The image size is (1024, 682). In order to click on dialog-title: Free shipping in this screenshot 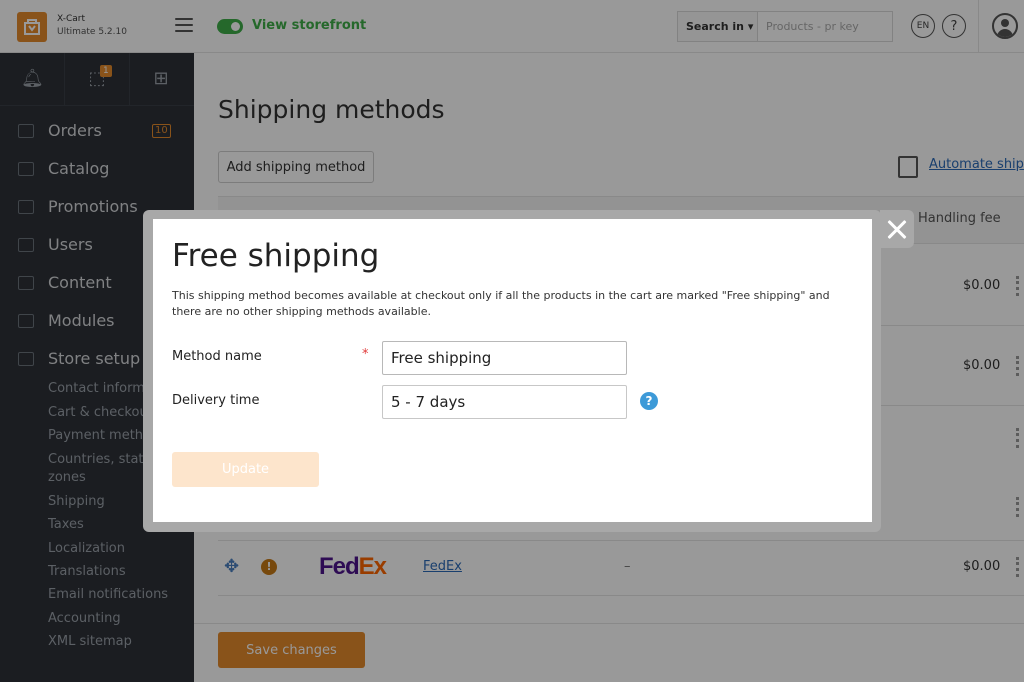, I will do `click(276, 256)`.